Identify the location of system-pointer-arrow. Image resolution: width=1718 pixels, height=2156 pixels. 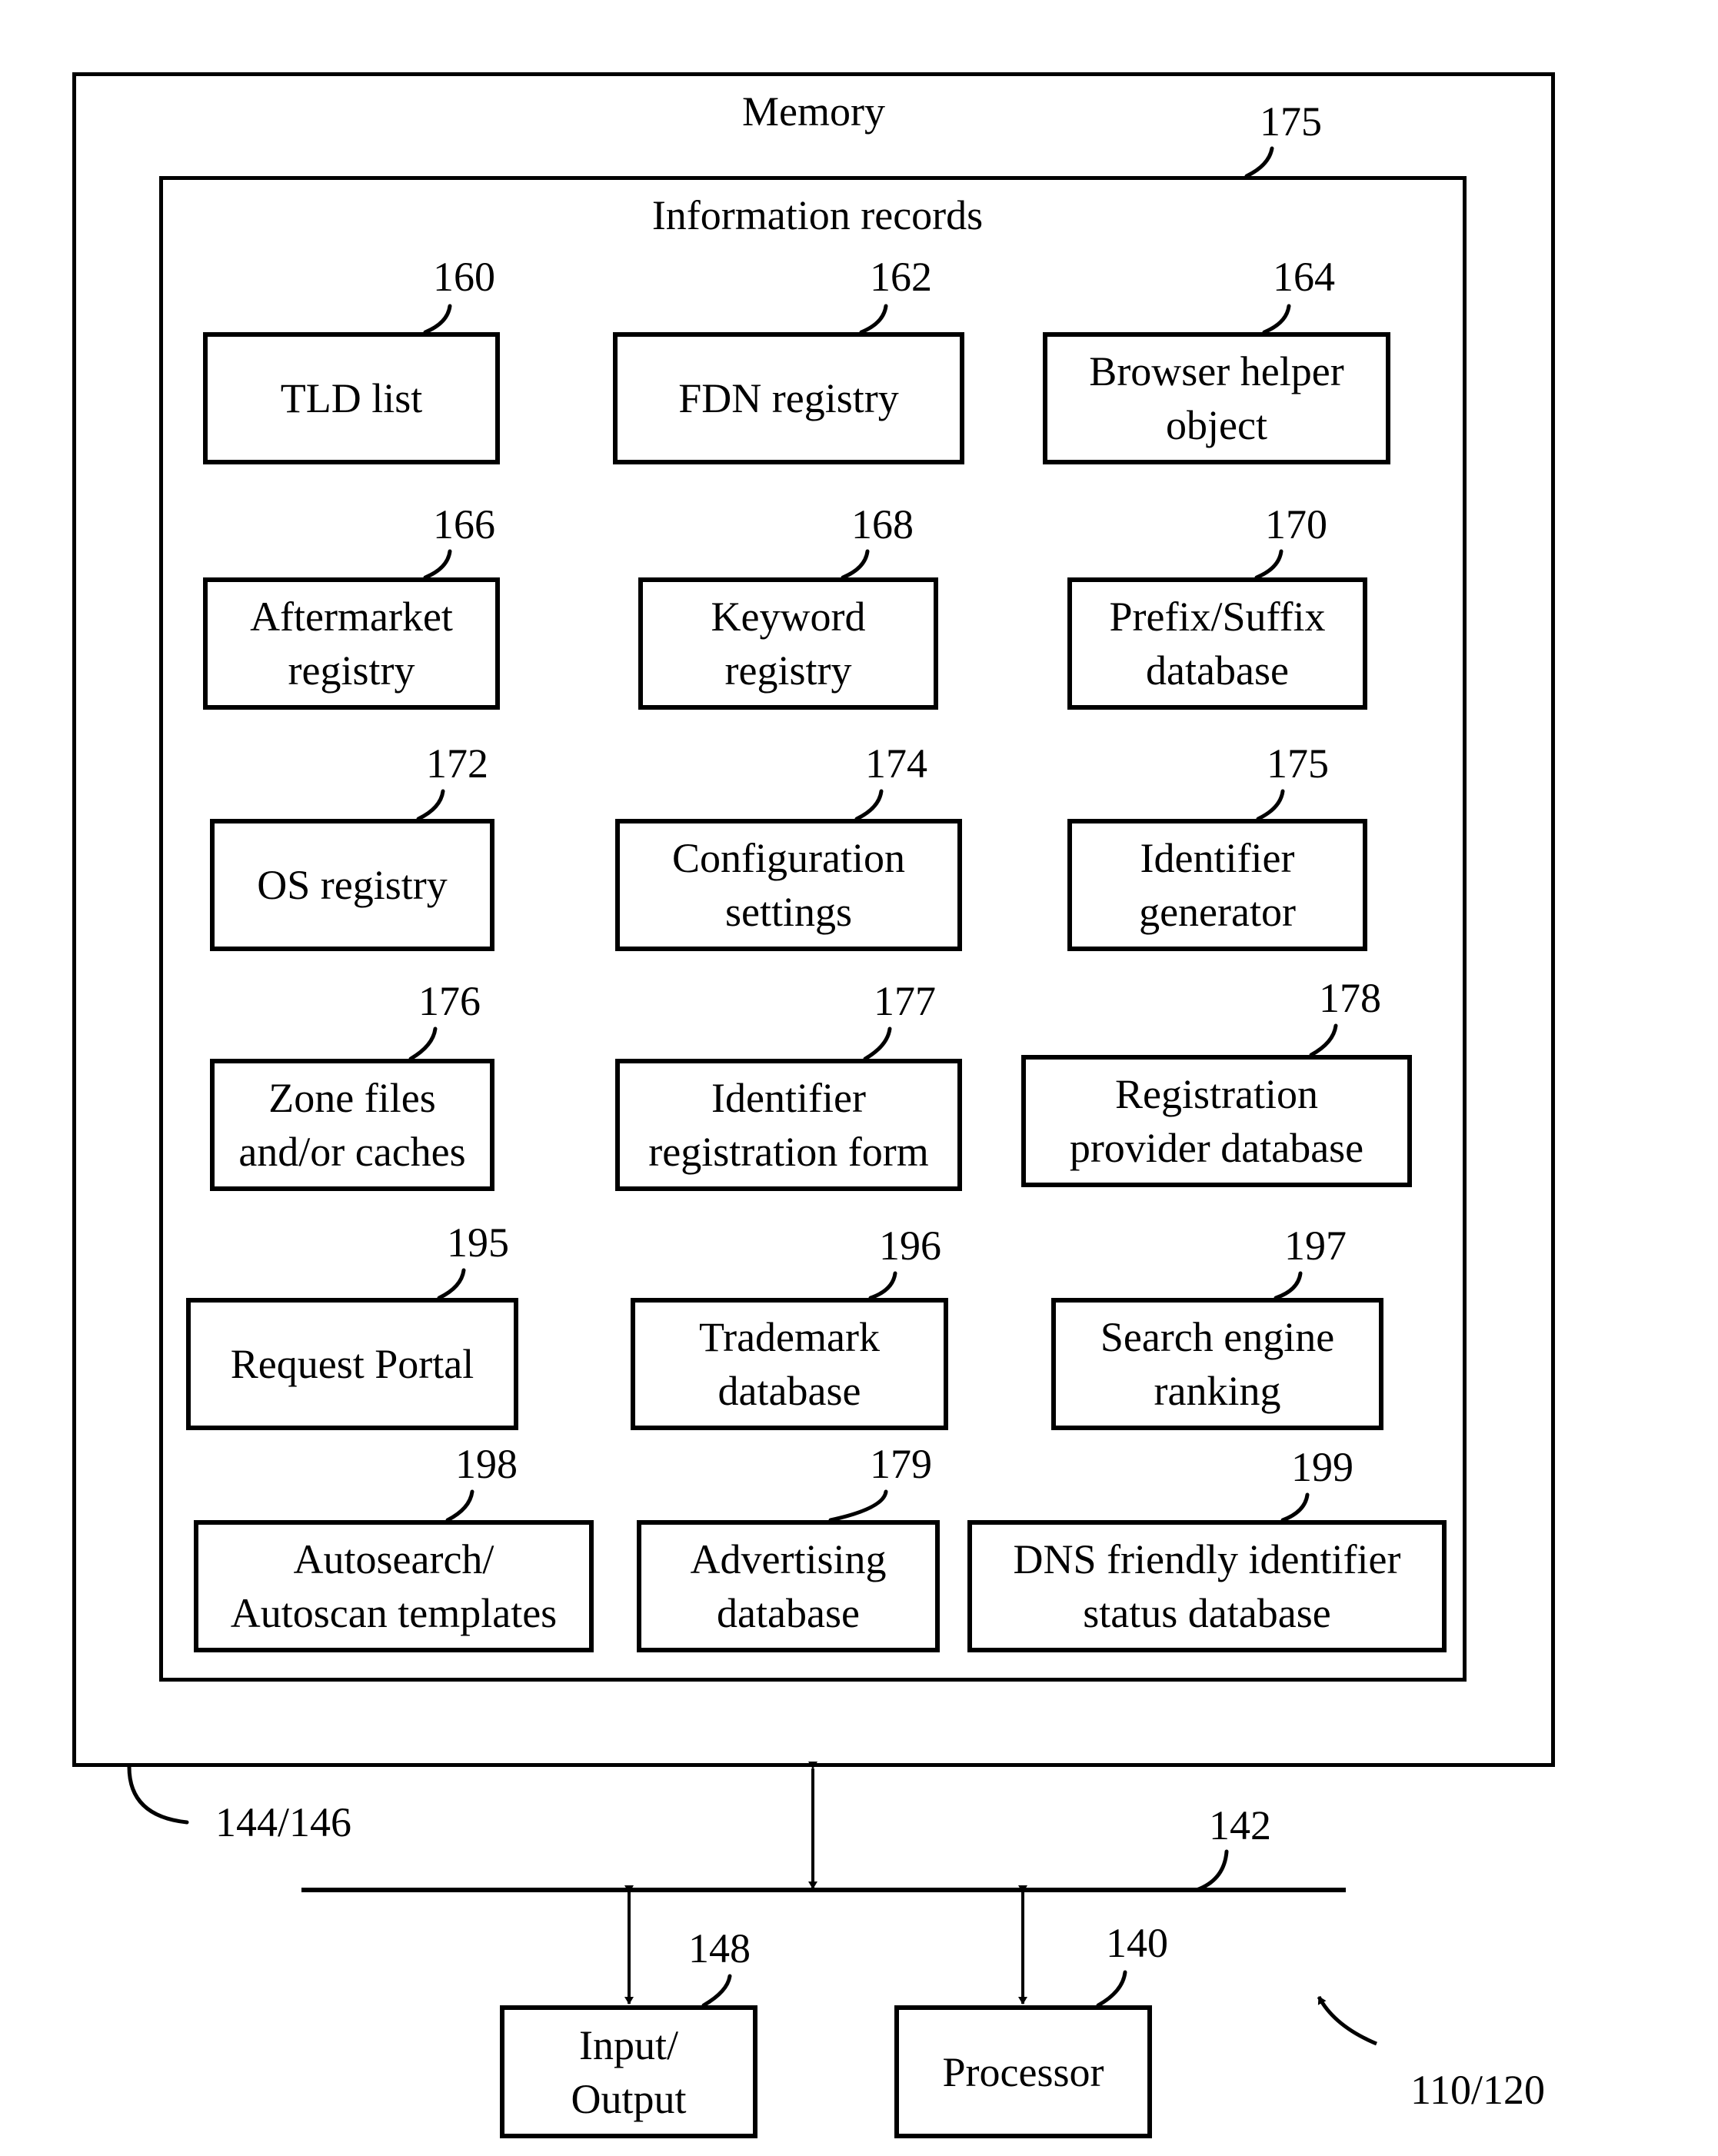
(1347, 2020).